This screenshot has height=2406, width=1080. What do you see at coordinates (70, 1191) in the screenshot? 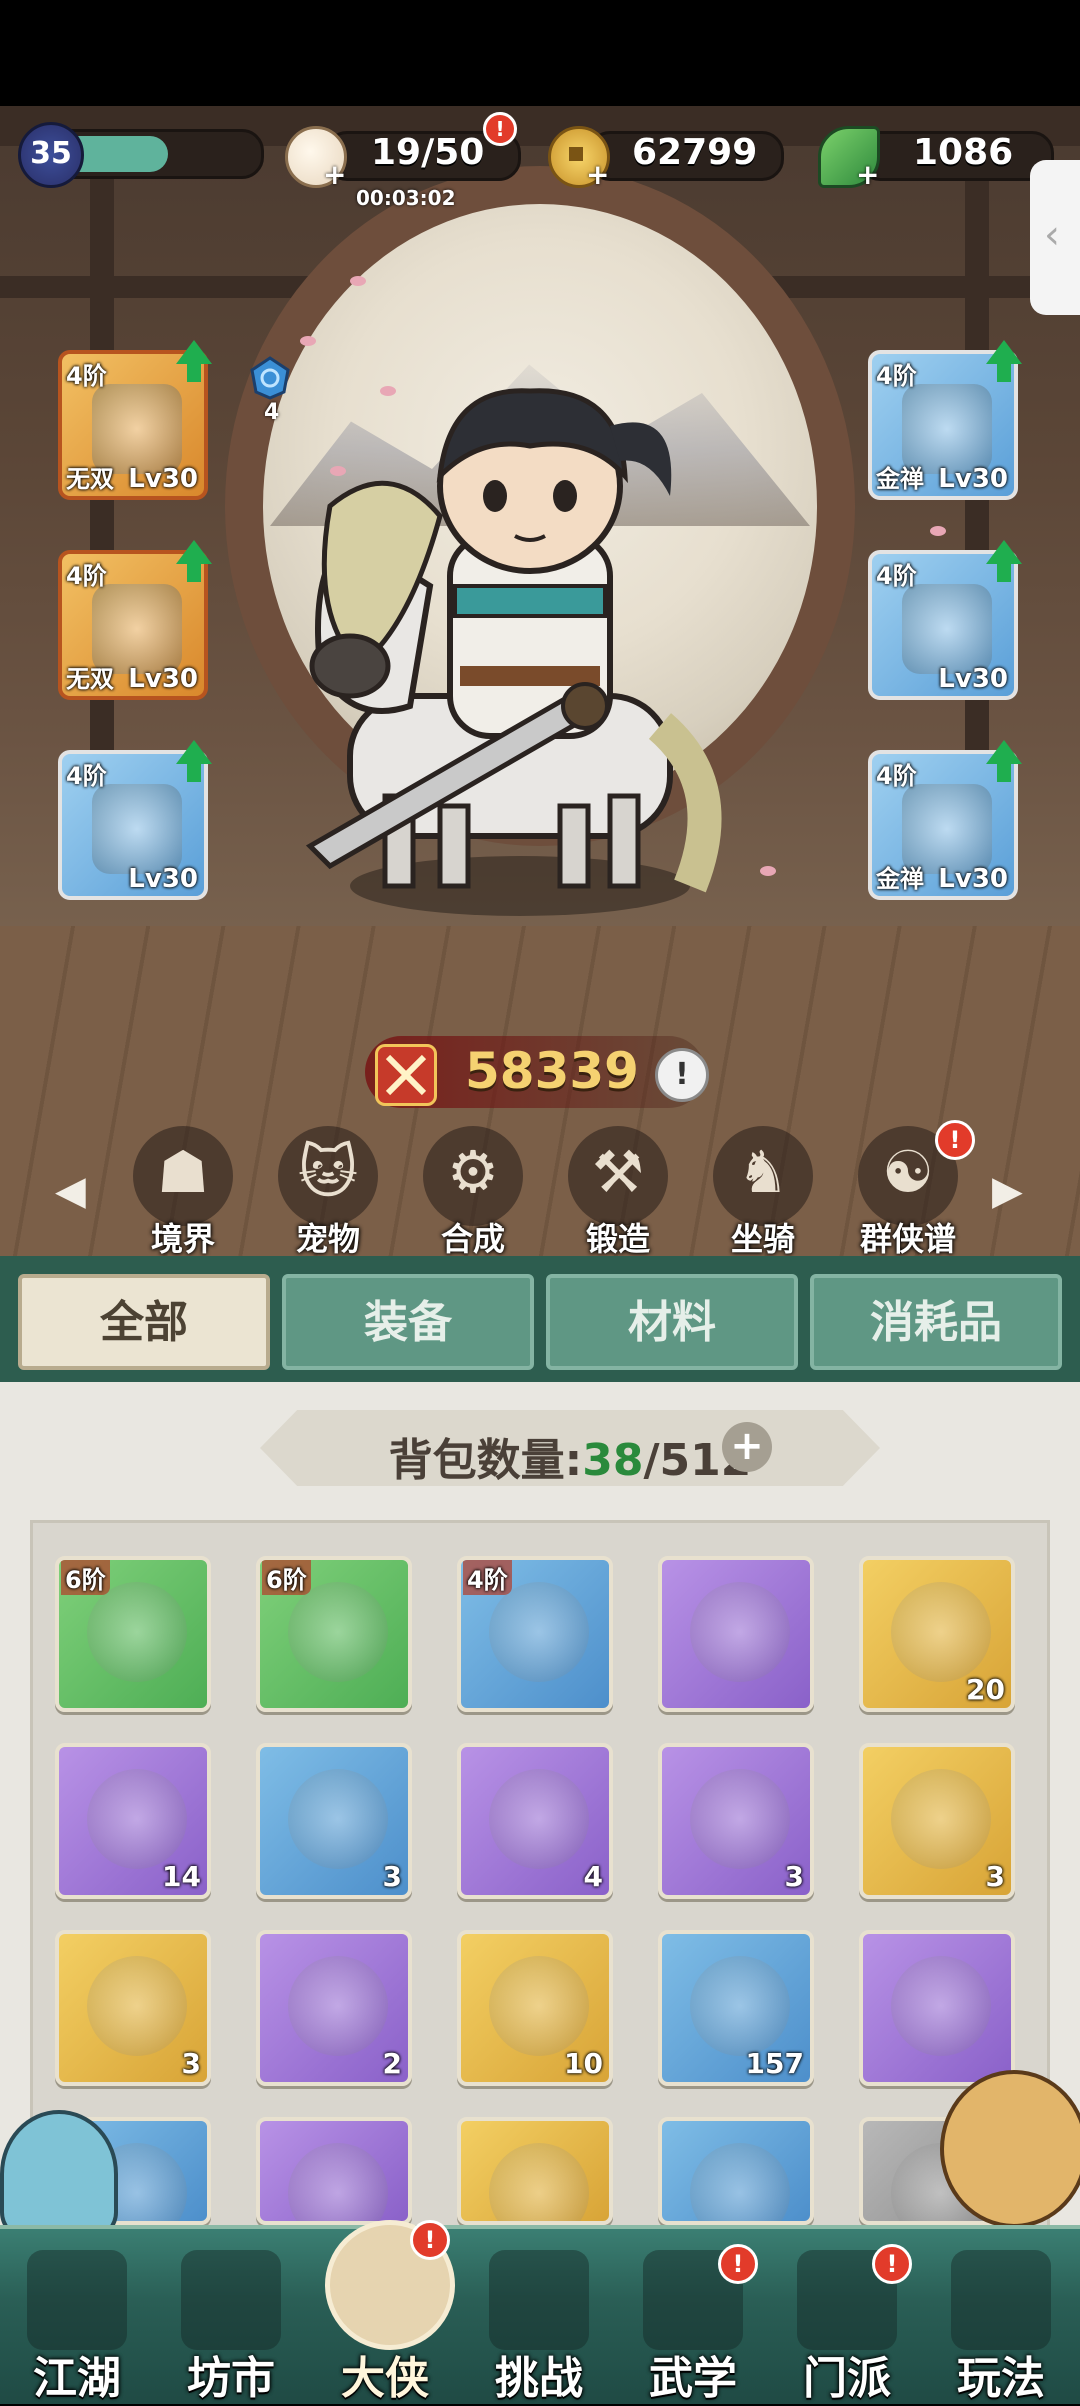
I see `menu-left-arrow-icon: ◀` at bounding box center [70, 1191].